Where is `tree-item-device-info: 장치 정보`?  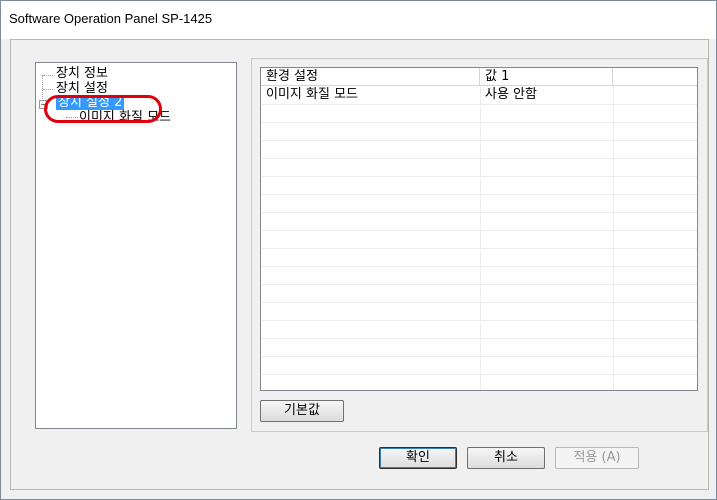
tree-item-device-info: 장치 정보 is located at coordinates (82, 74).